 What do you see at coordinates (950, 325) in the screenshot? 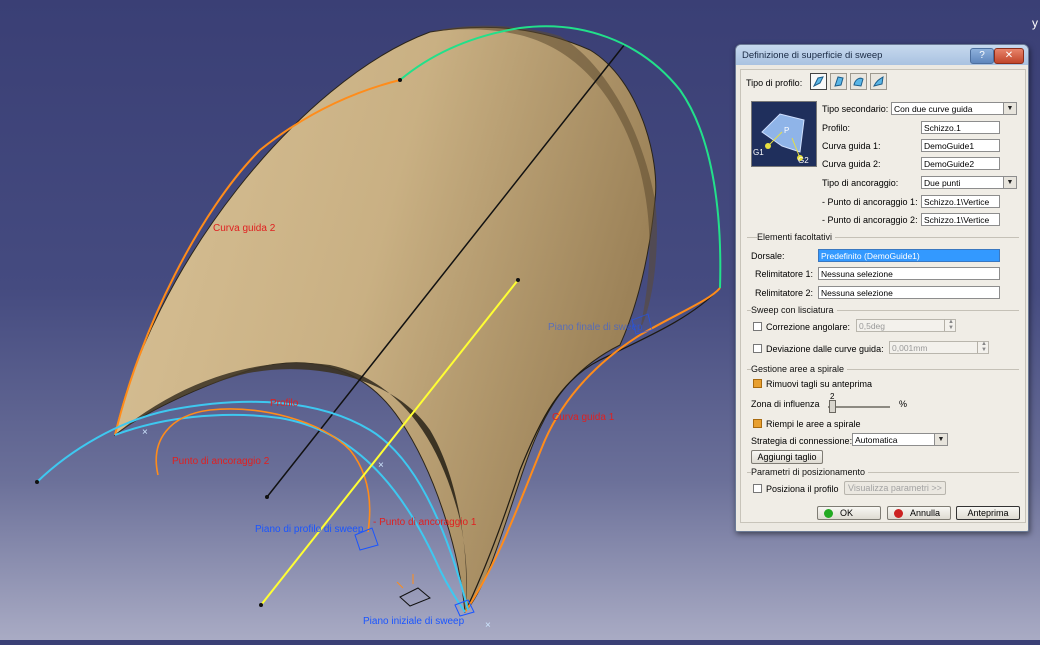
I see `angular-spinner: ▲ ▼` at bounding box center [950, 325].